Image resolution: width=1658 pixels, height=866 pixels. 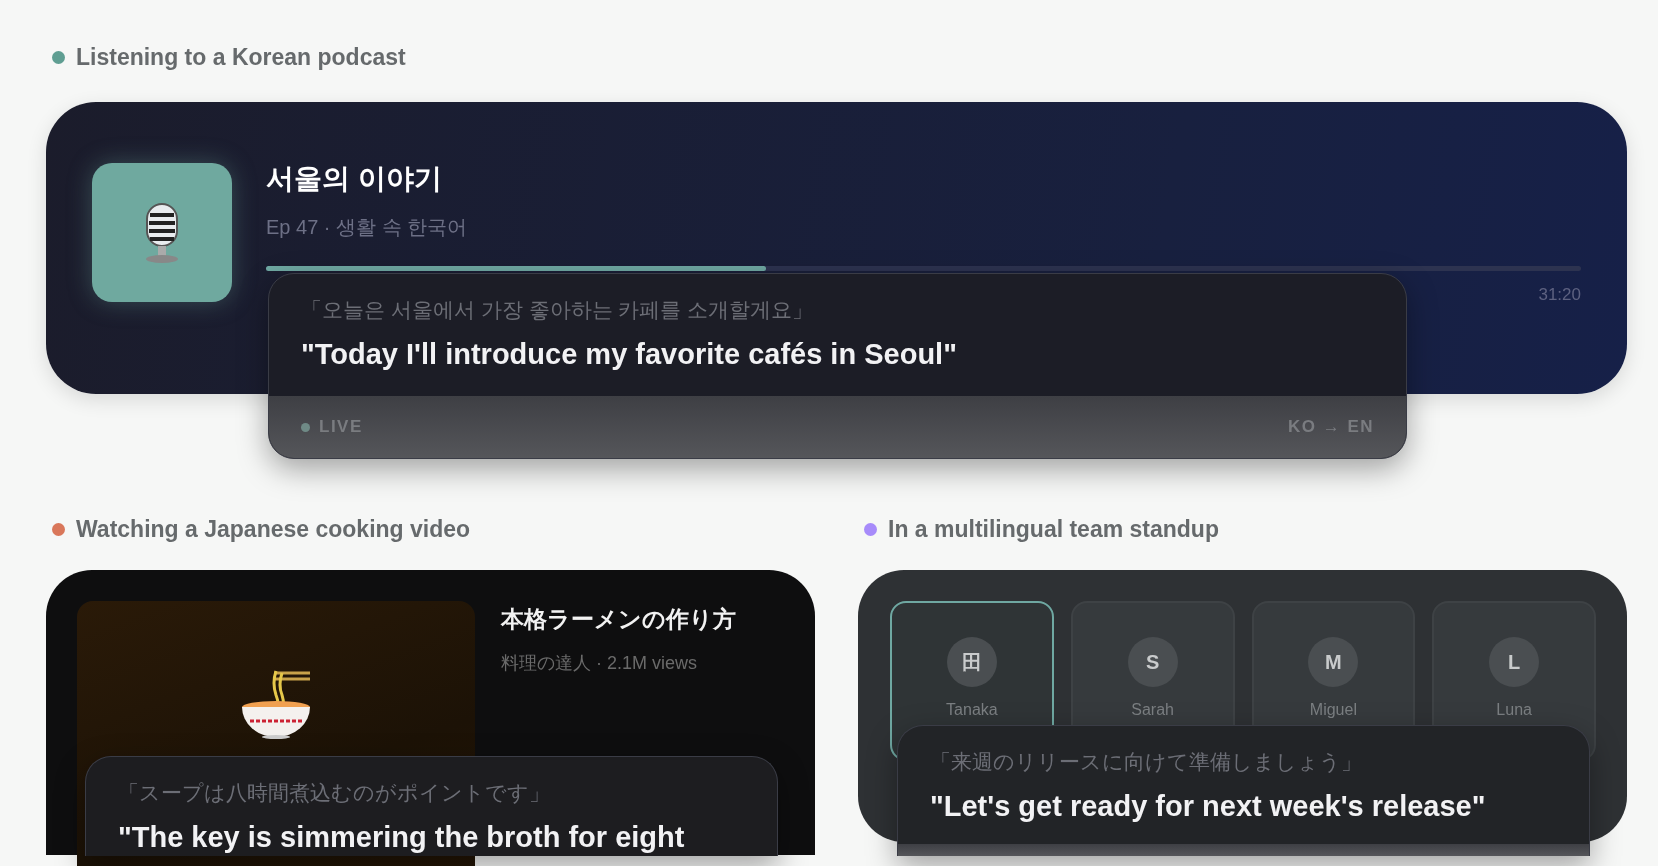 I want to click on section-title: Listening to a Korean podcast, so click(x=241, y=57).